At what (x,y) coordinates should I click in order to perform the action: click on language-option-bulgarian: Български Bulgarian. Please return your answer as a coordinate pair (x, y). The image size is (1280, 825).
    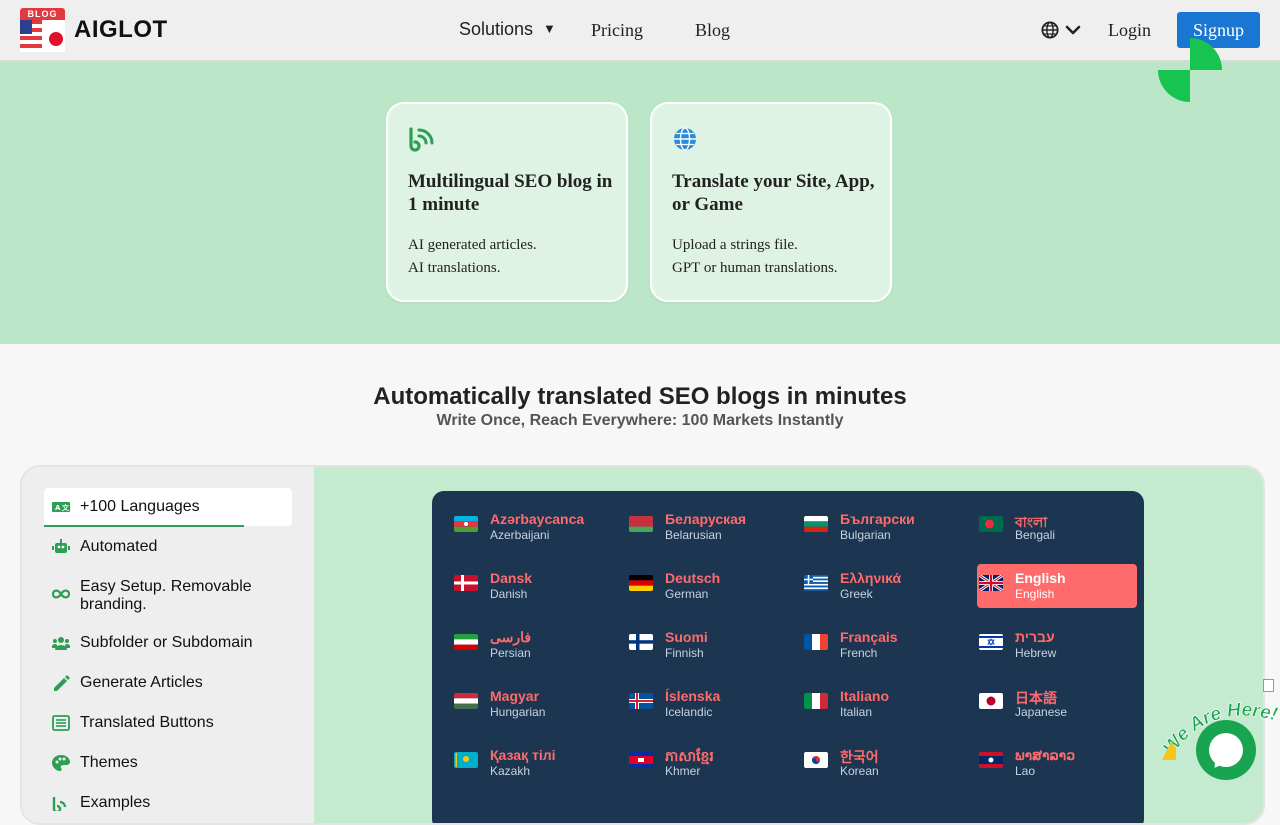
    Looking at the image, I should click on (882, 527).